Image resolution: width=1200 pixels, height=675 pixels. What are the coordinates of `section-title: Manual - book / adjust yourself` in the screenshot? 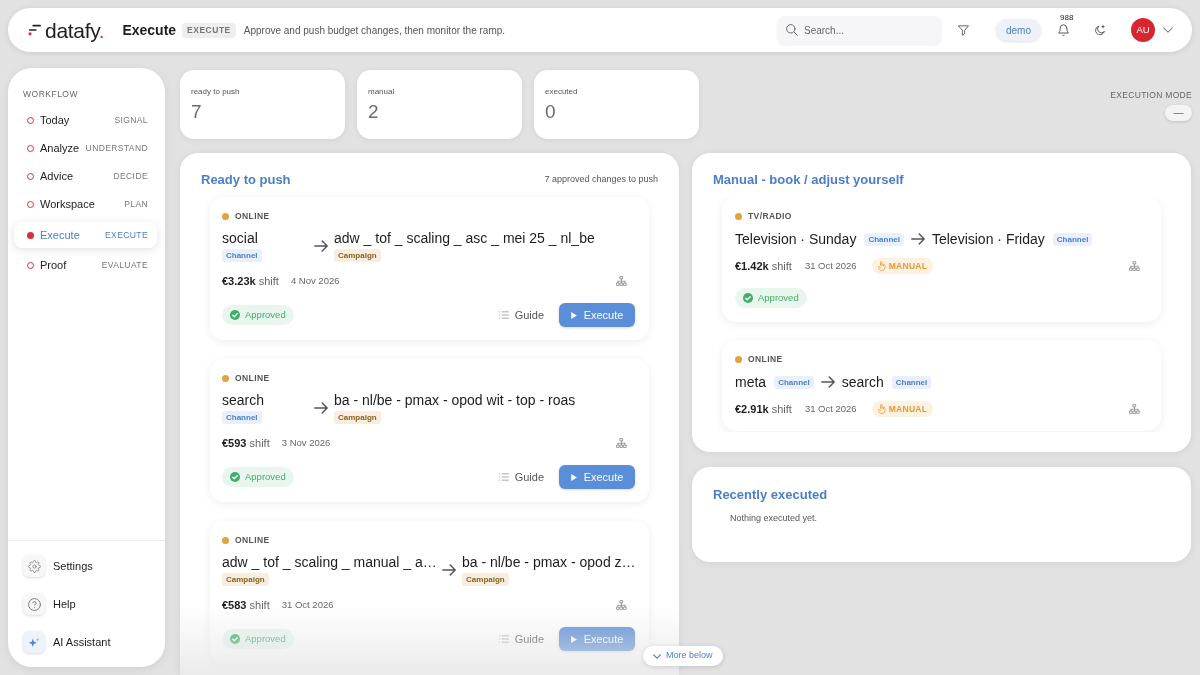 It's located at (809, 180).